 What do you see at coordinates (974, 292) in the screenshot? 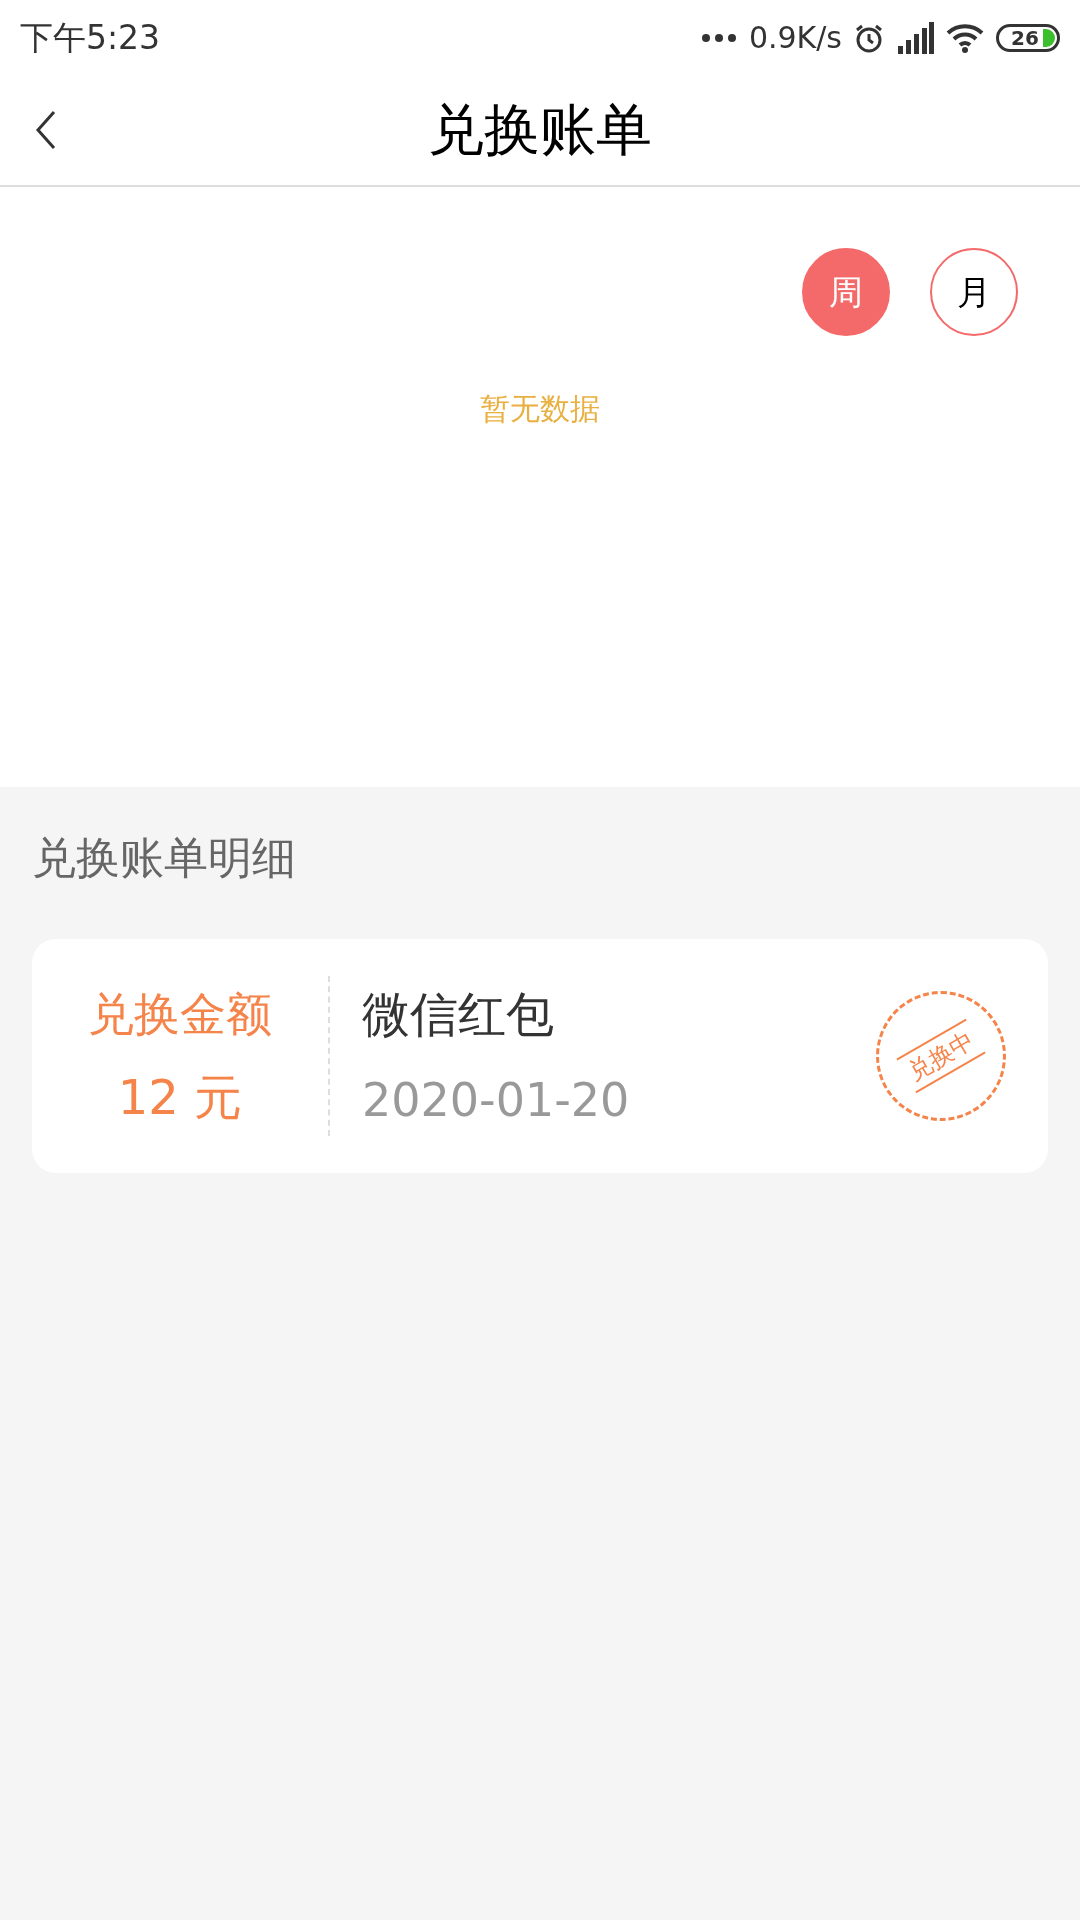
I see `period-tab: 月` at bounding box center [974, 292].